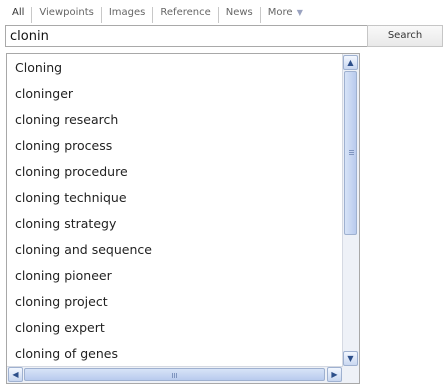  I want to click on suggestion-item: cloning process, so click(174, 146).